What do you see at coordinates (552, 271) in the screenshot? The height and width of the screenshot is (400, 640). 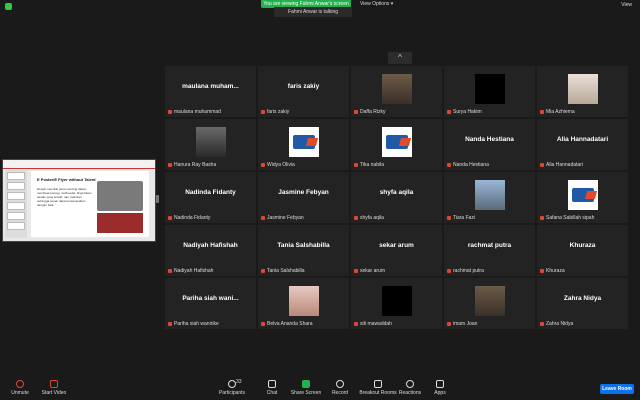 I see `participant-name-label: Khuraza` at bounding box center [552, 271].